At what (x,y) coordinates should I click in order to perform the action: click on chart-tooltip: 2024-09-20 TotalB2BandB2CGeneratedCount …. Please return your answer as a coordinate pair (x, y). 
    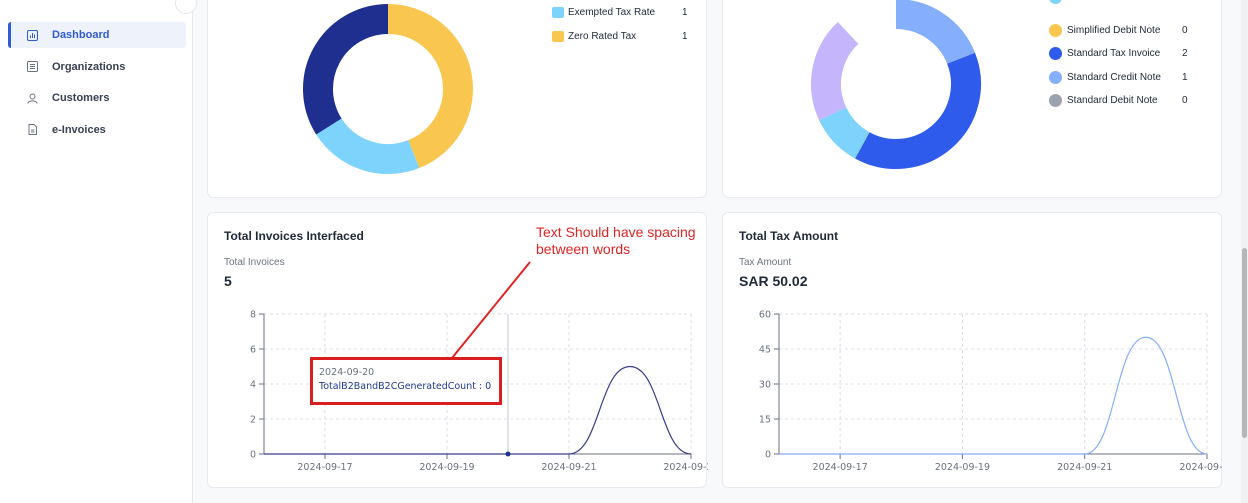
    Looking at the image, I should click on (406, 381).